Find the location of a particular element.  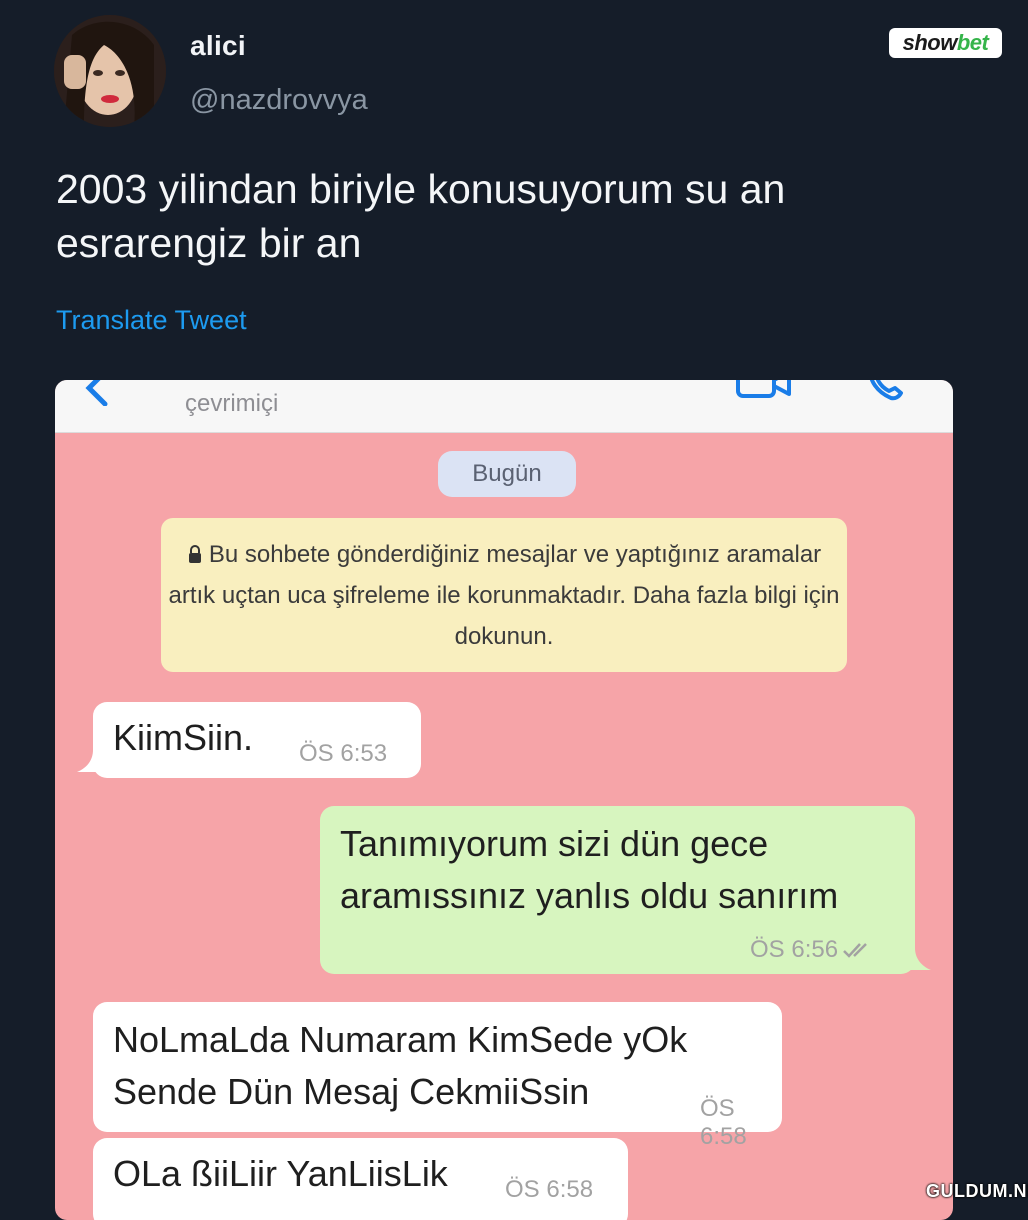

brand-watermark: show bet is located at coordinates (945, 43).